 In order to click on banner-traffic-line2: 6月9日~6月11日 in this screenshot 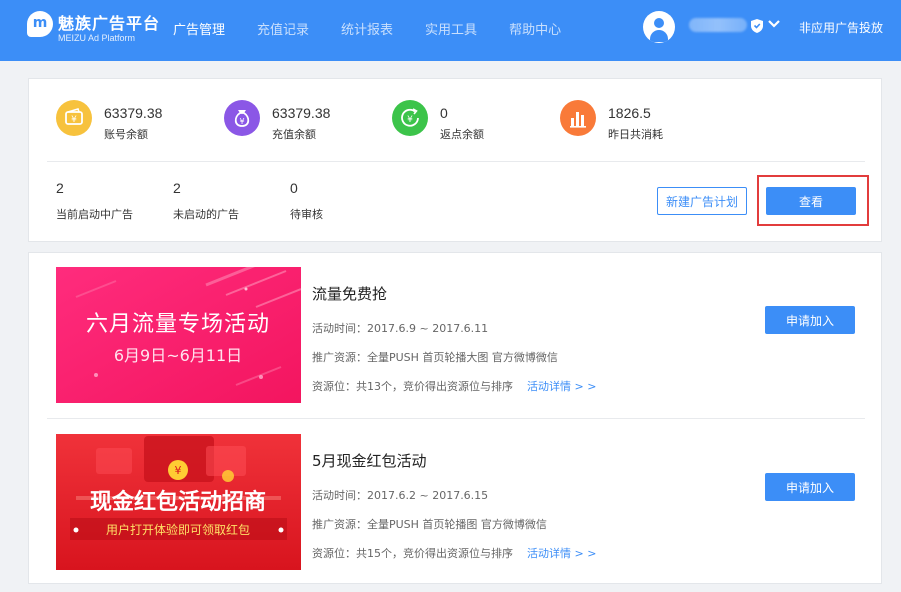, I will do `click(178, 355)`.